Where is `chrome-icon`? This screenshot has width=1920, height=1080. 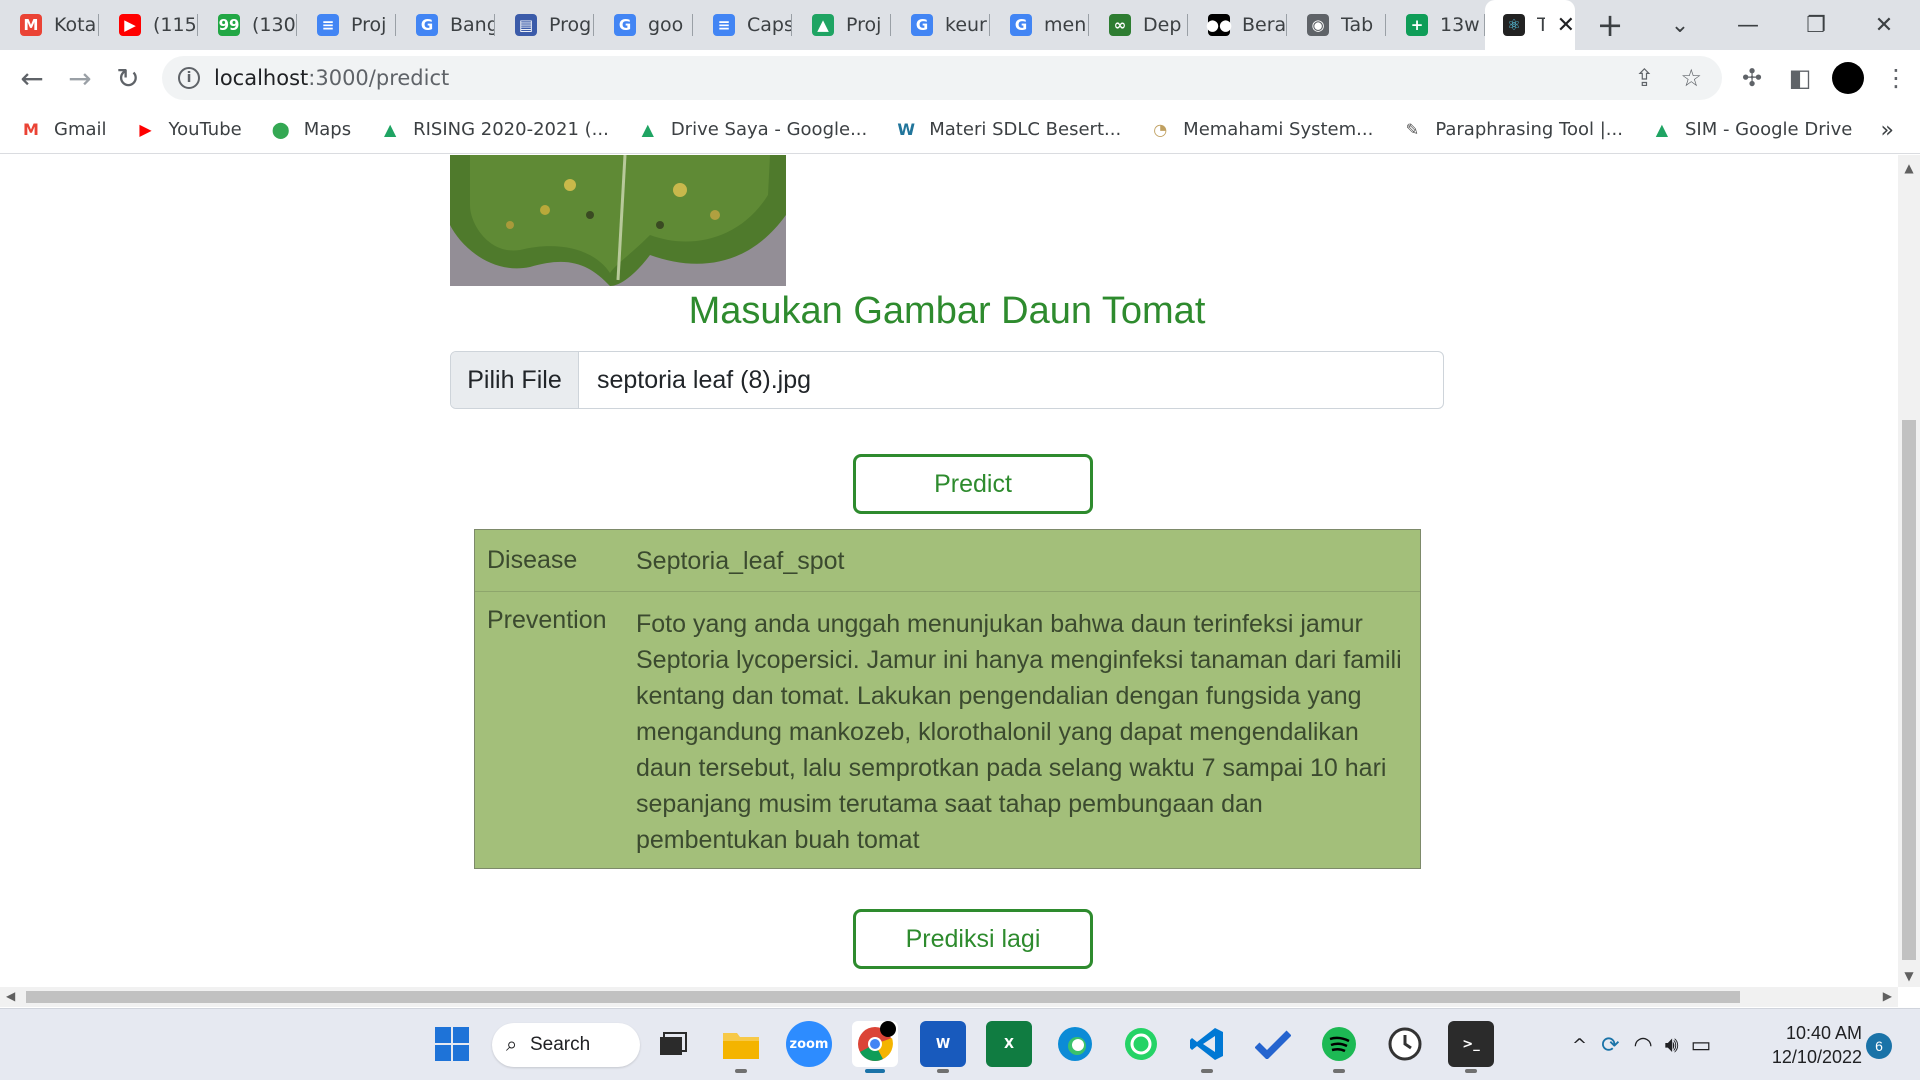
chrome-icon is located at coordinates (875, 1047).